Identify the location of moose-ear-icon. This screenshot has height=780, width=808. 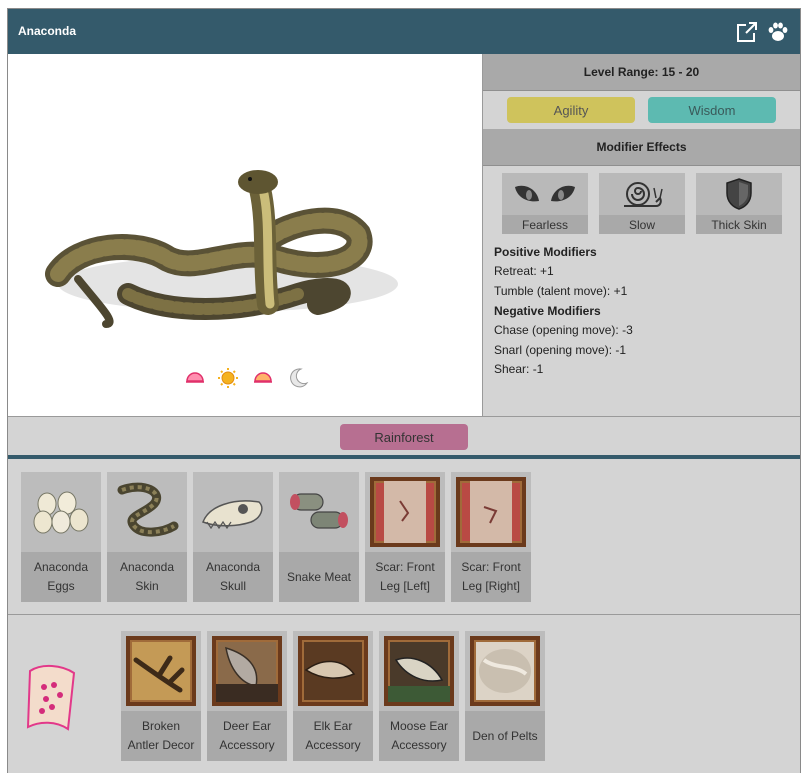
(419, 671).